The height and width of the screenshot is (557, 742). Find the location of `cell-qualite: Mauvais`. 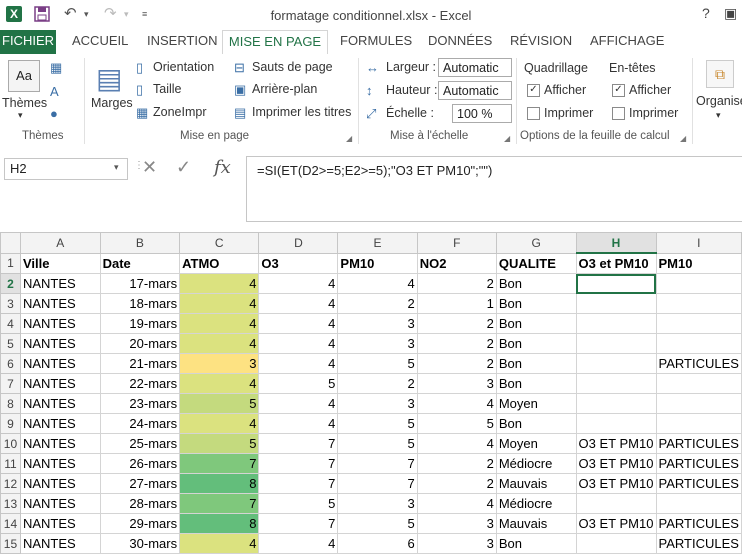

cell-qualite: Mauvais is located at coordinates (536, 483).